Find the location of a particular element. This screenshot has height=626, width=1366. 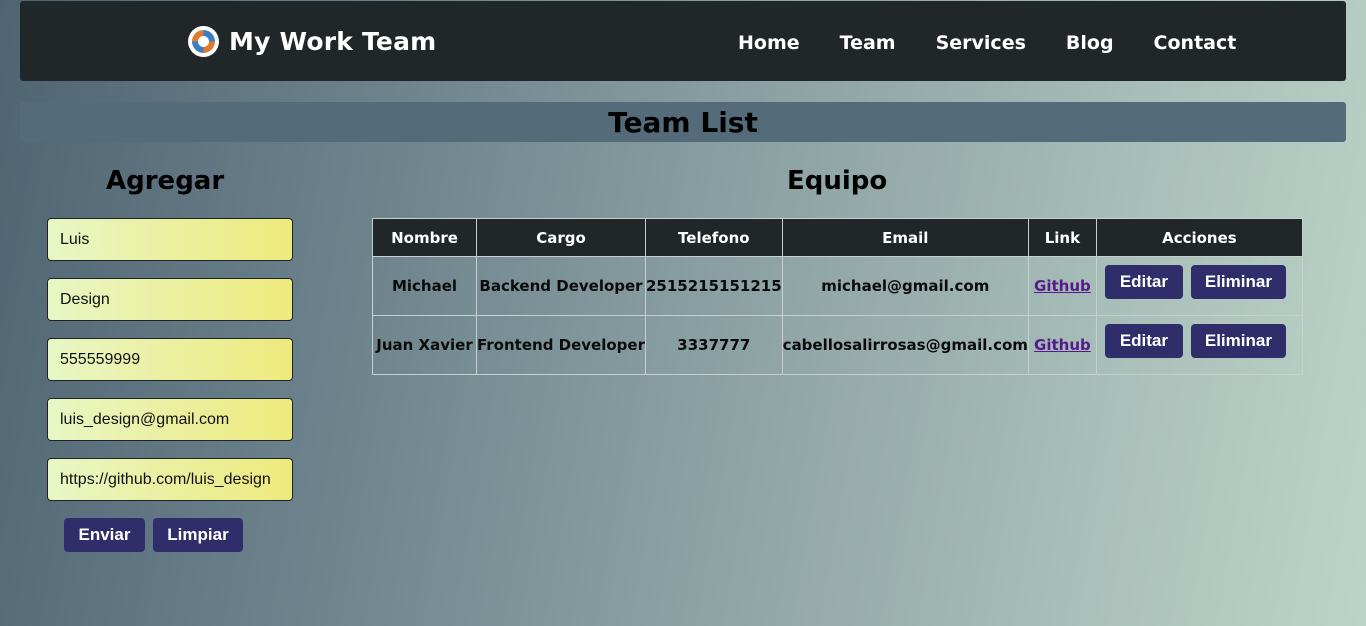

team-title: Equipo is located at coordinates (837, 181).